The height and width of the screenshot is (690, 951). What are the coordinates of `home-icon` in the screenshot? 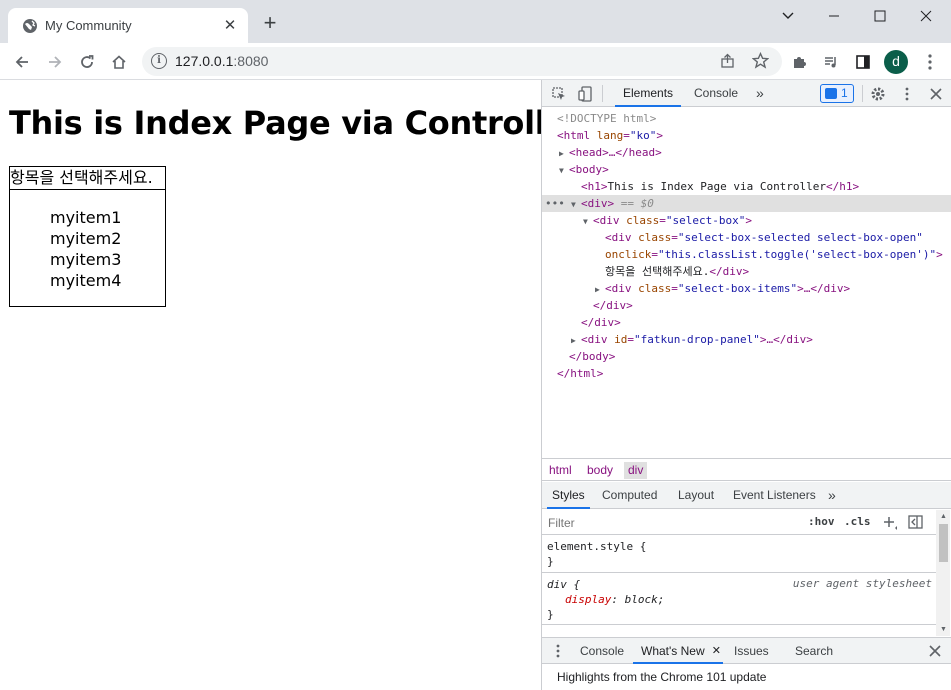 It's located at (119, 62).